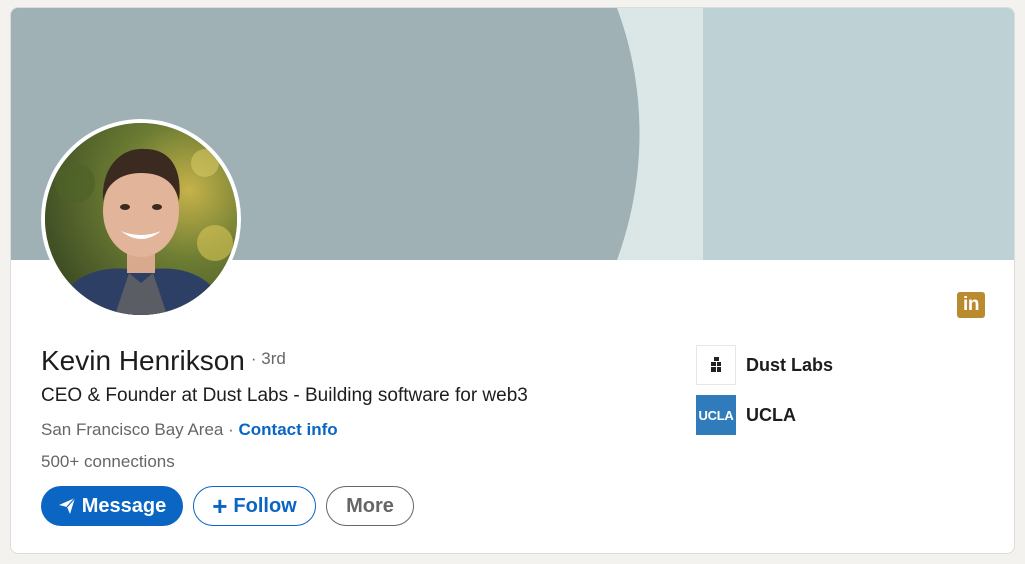  I want to click on org-item-ucla: UCLA UCLA, so click(746, 415).